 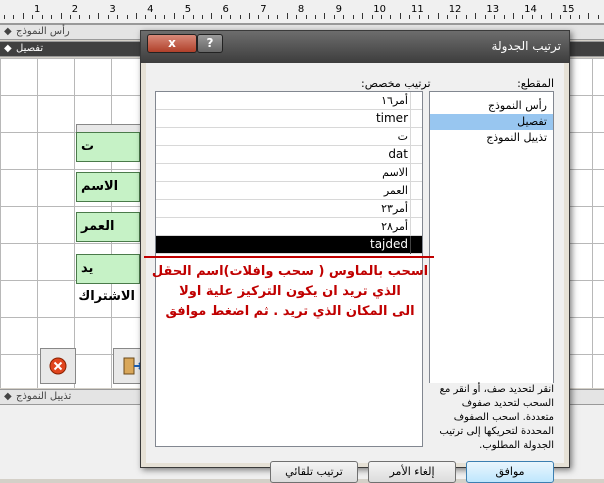 I want to click on list-item: timer, so click(x=289, y=119).